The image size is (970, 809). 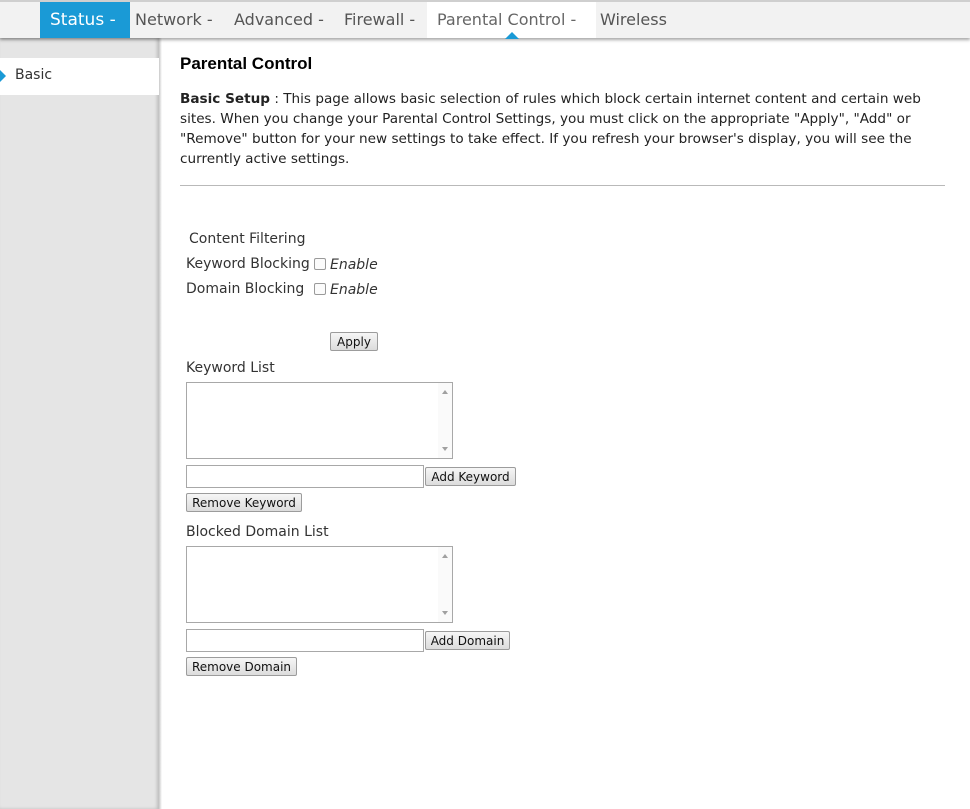 What do you see at coordinates (376, 20) in the screenshot?
I see `nav-tab-firewall: Firewall -` at bounding box center [376, 20].